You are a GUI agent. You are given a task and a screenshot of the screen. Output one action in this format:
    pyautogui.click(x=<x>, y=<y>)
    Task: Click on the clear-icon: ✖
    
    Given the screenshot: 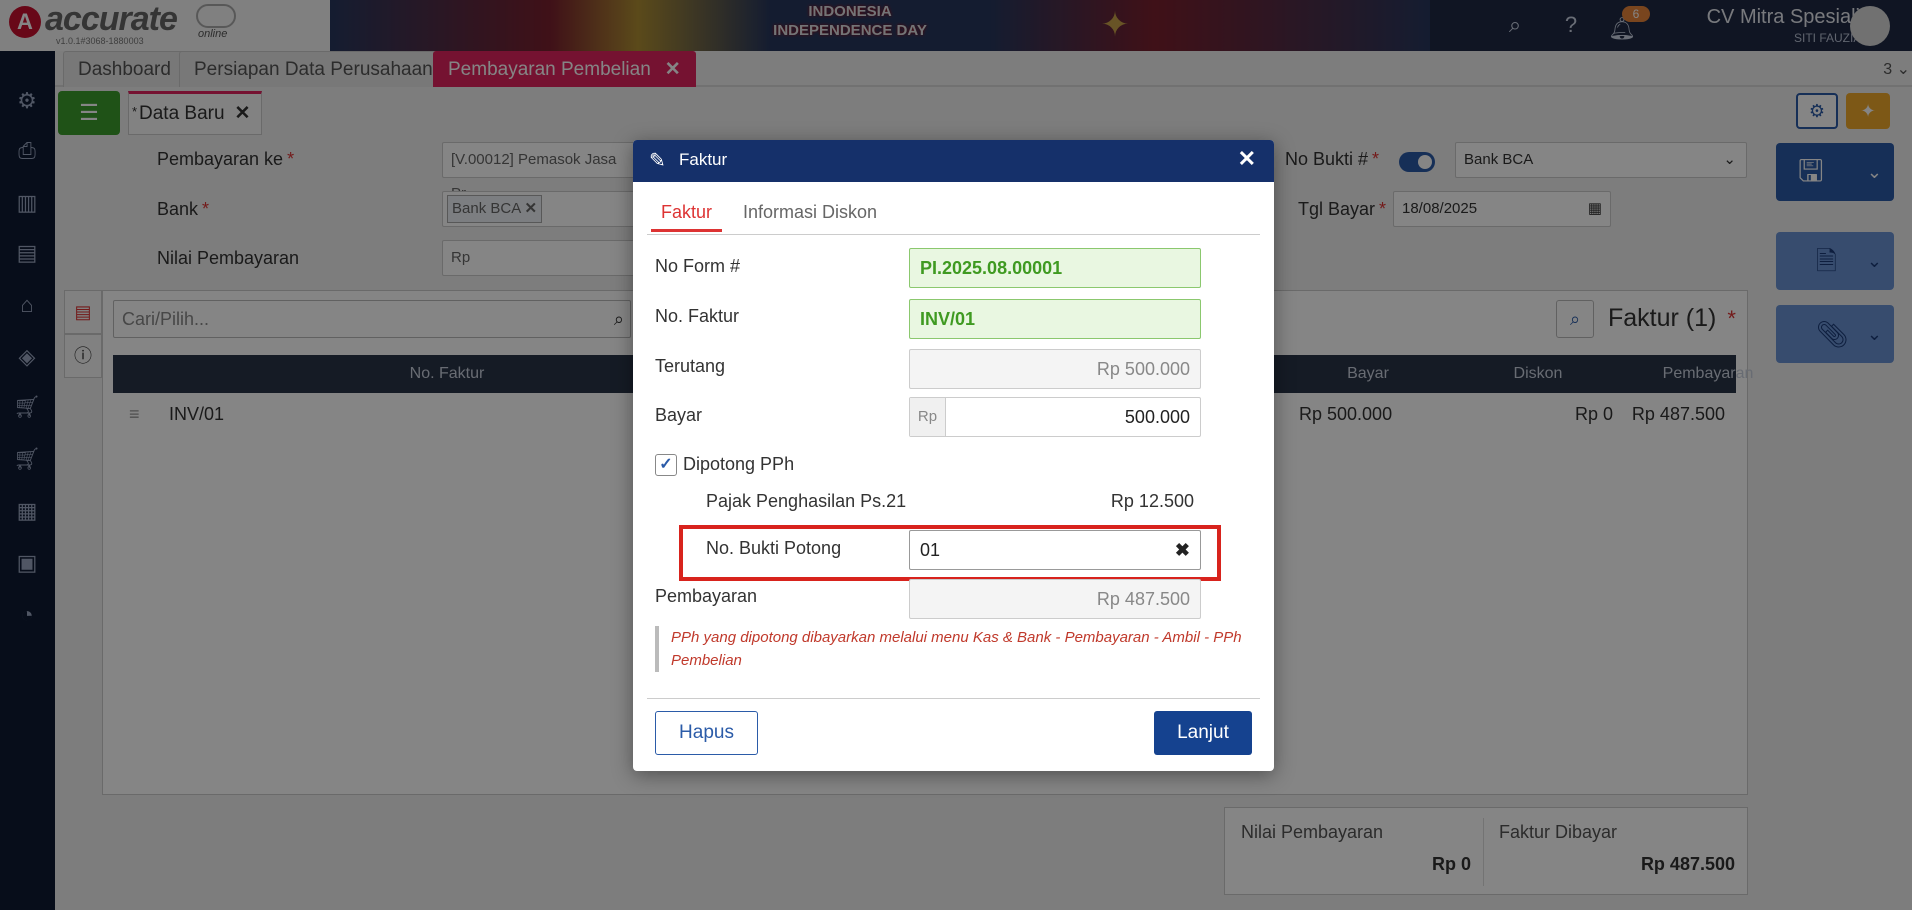 What is the action you would take?
    pyautogui.click(x=1182, y=550)
    